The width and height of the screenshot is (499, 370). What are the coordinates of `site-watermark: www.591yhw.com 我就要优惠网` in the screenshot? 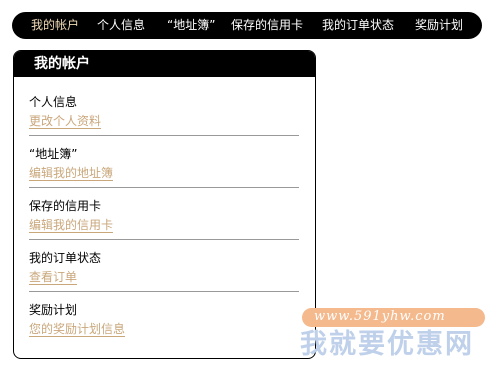 It's located at (395, 330).